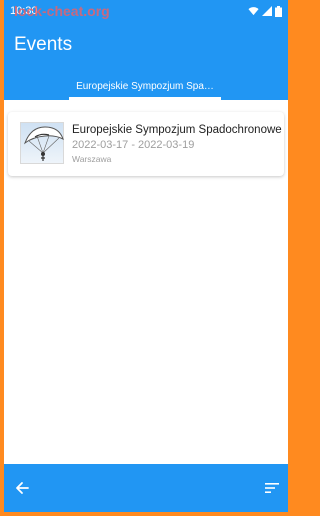 This screenshot has width=320, height=516. Describe the element at coordinates (43, 44) in the screenshot. I see `page-title: Events` at that location.